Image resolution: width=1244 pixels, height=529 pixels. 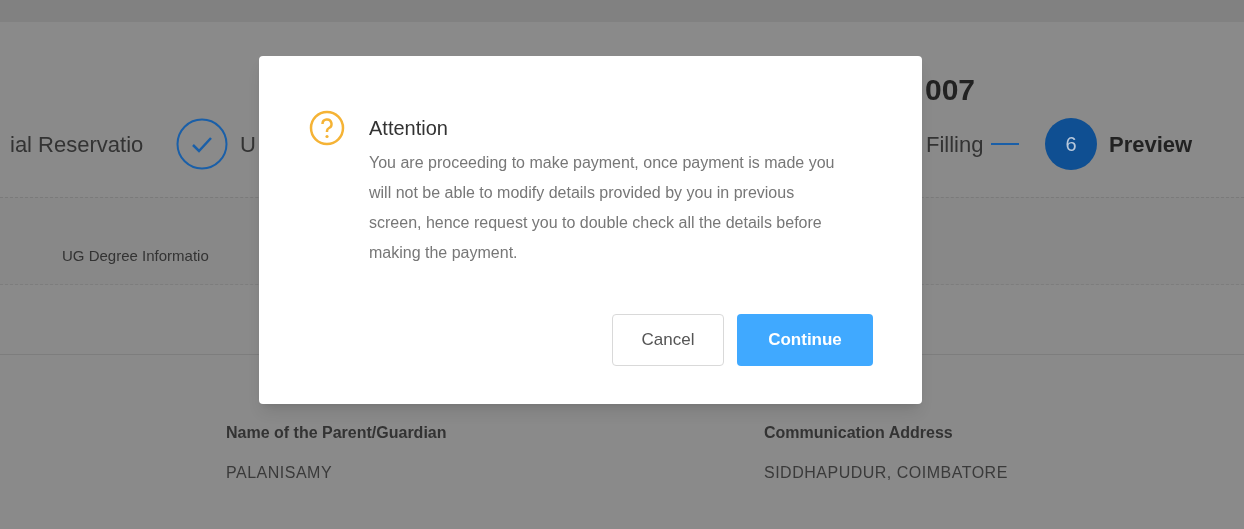 What do you see at coordinates (409, 128) in the screenshot?
I see `dialog-title: Attention` at bounding box center [409, 128].